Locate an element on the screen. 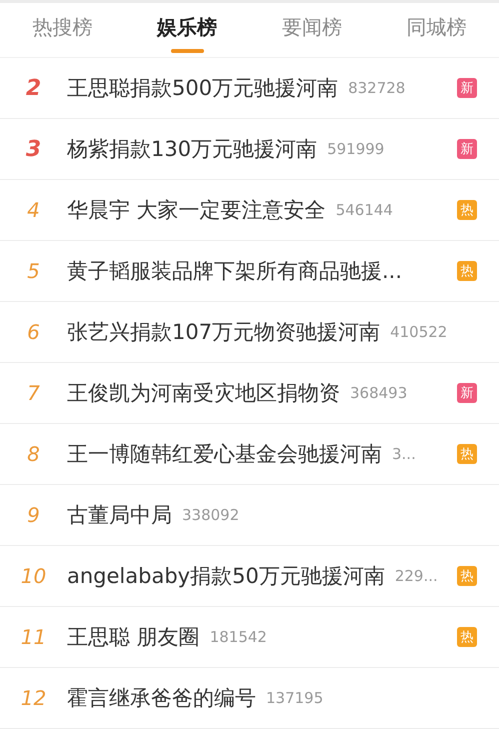 The height and width of the screenshot is (729, 499). item-title: 王思聪捐款500万元驰援河南 is located at coordinates (202, 88).